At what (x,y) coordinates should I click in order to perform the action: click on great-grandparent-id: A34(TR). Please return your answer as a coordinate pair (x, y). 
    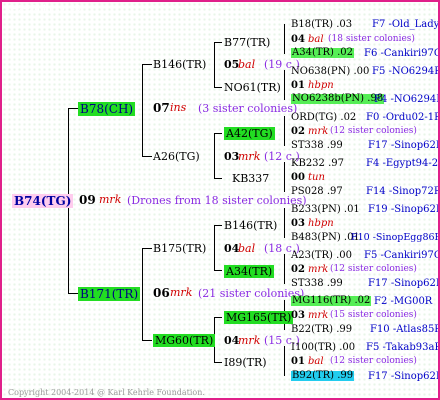
    Looking at the image, I should click on (249, 271).